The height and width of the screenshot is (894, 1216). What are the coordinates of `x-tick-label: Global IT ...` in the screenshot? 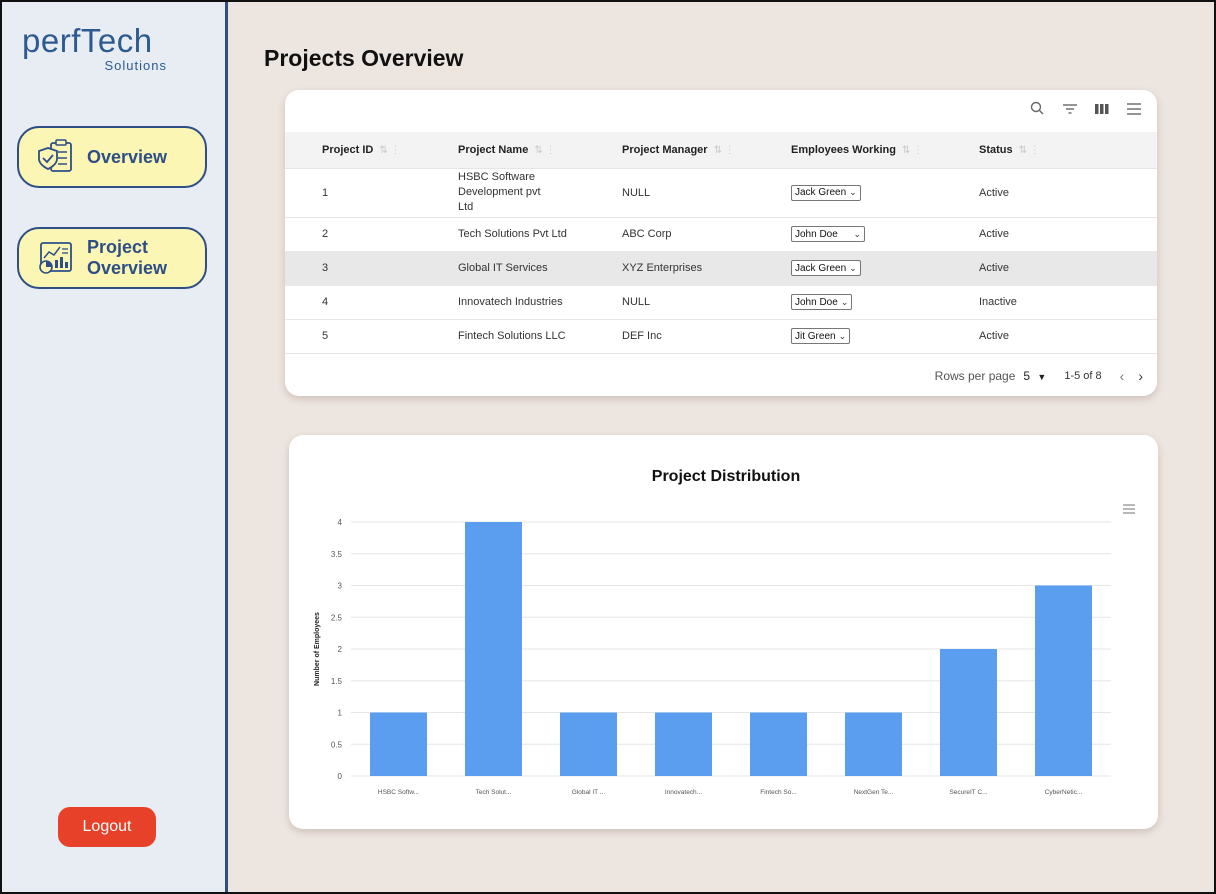 It's located at (589, 792).